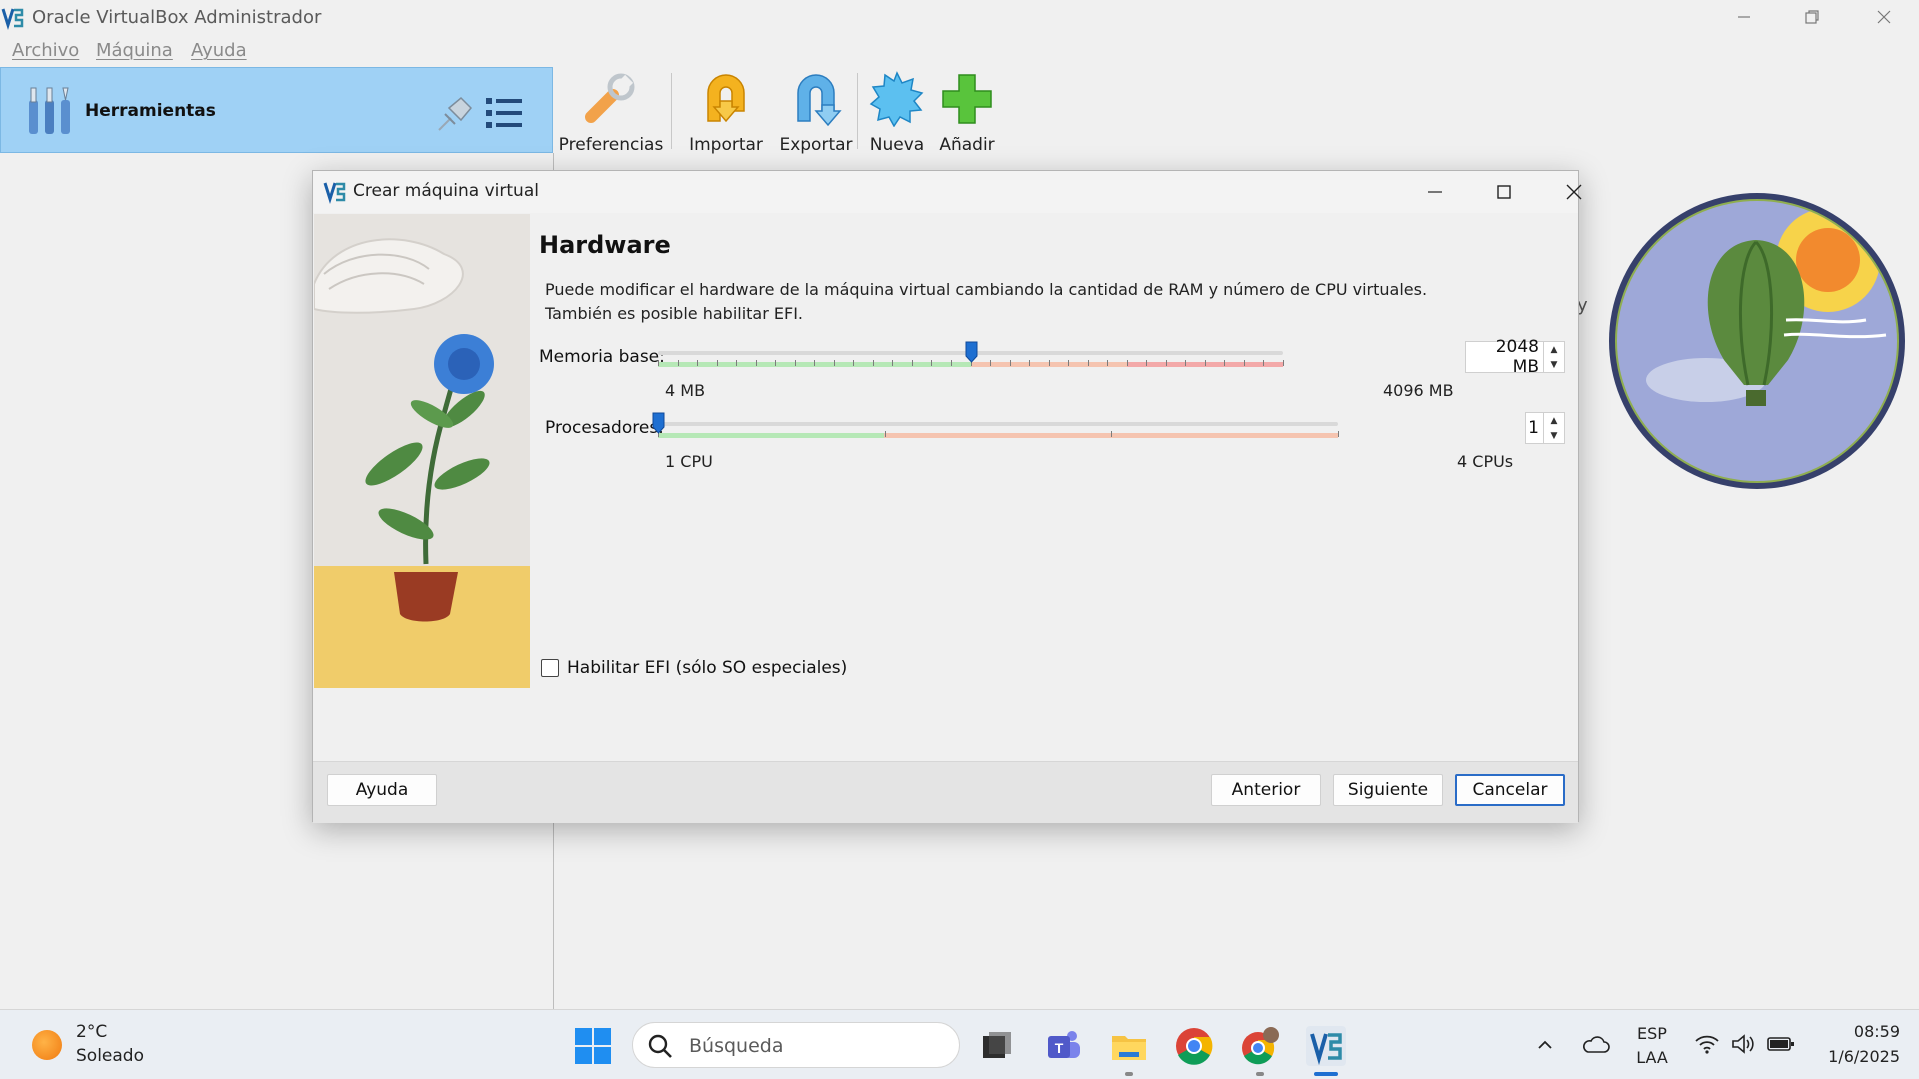 The image size is (1919, 1079). Describe the element at coordinates (707, 668) in the screenshot. I see `efi-checkbox-label: Habilitar EFI (sólo SO especiales)` at that location.